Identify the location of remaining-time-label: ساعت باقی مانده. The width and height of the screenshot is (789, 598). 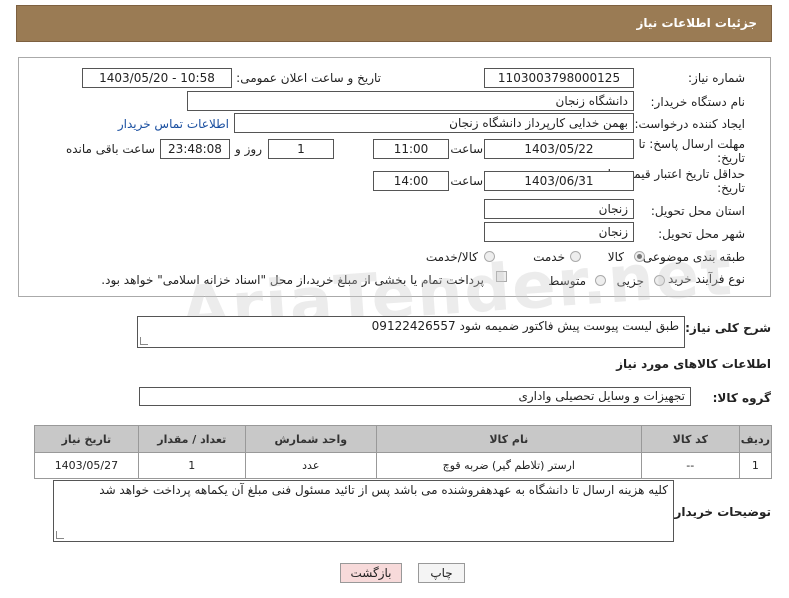
(110, 149).